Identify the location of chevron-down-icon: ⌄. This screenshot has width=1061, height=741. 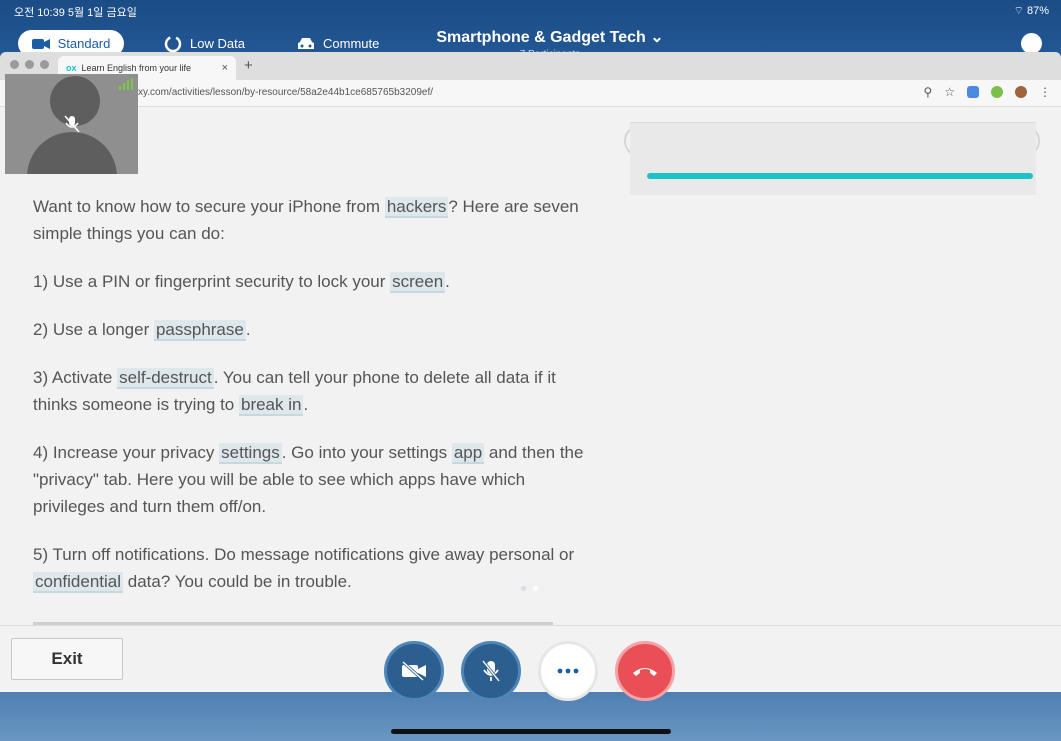
(657, 37).